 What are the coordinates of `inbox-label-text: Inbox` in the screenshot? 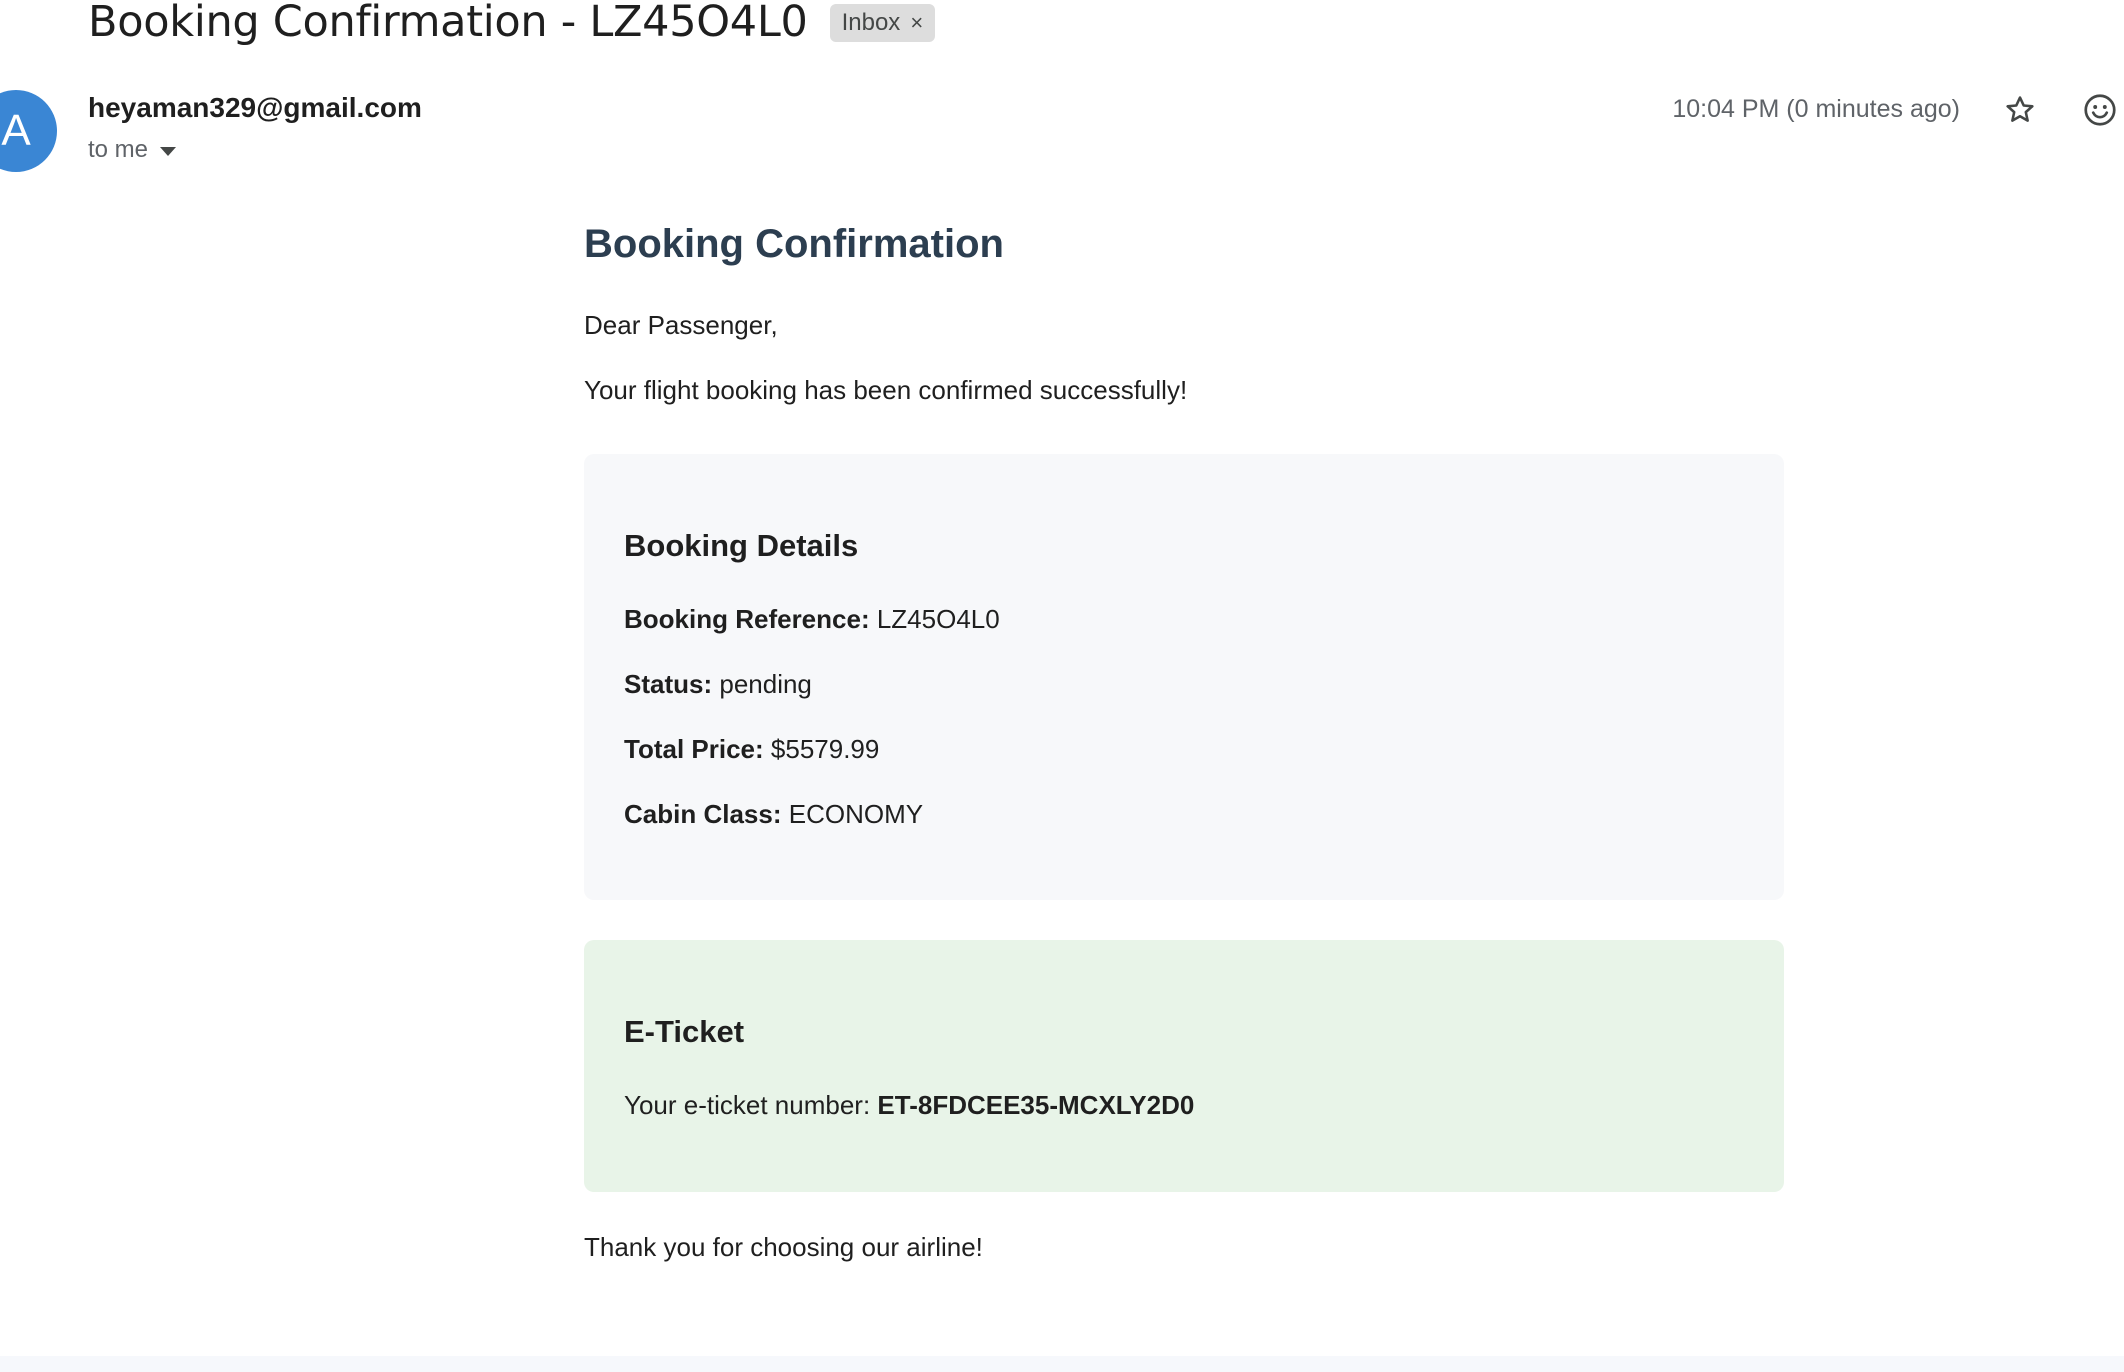 It's located at (871, 22).